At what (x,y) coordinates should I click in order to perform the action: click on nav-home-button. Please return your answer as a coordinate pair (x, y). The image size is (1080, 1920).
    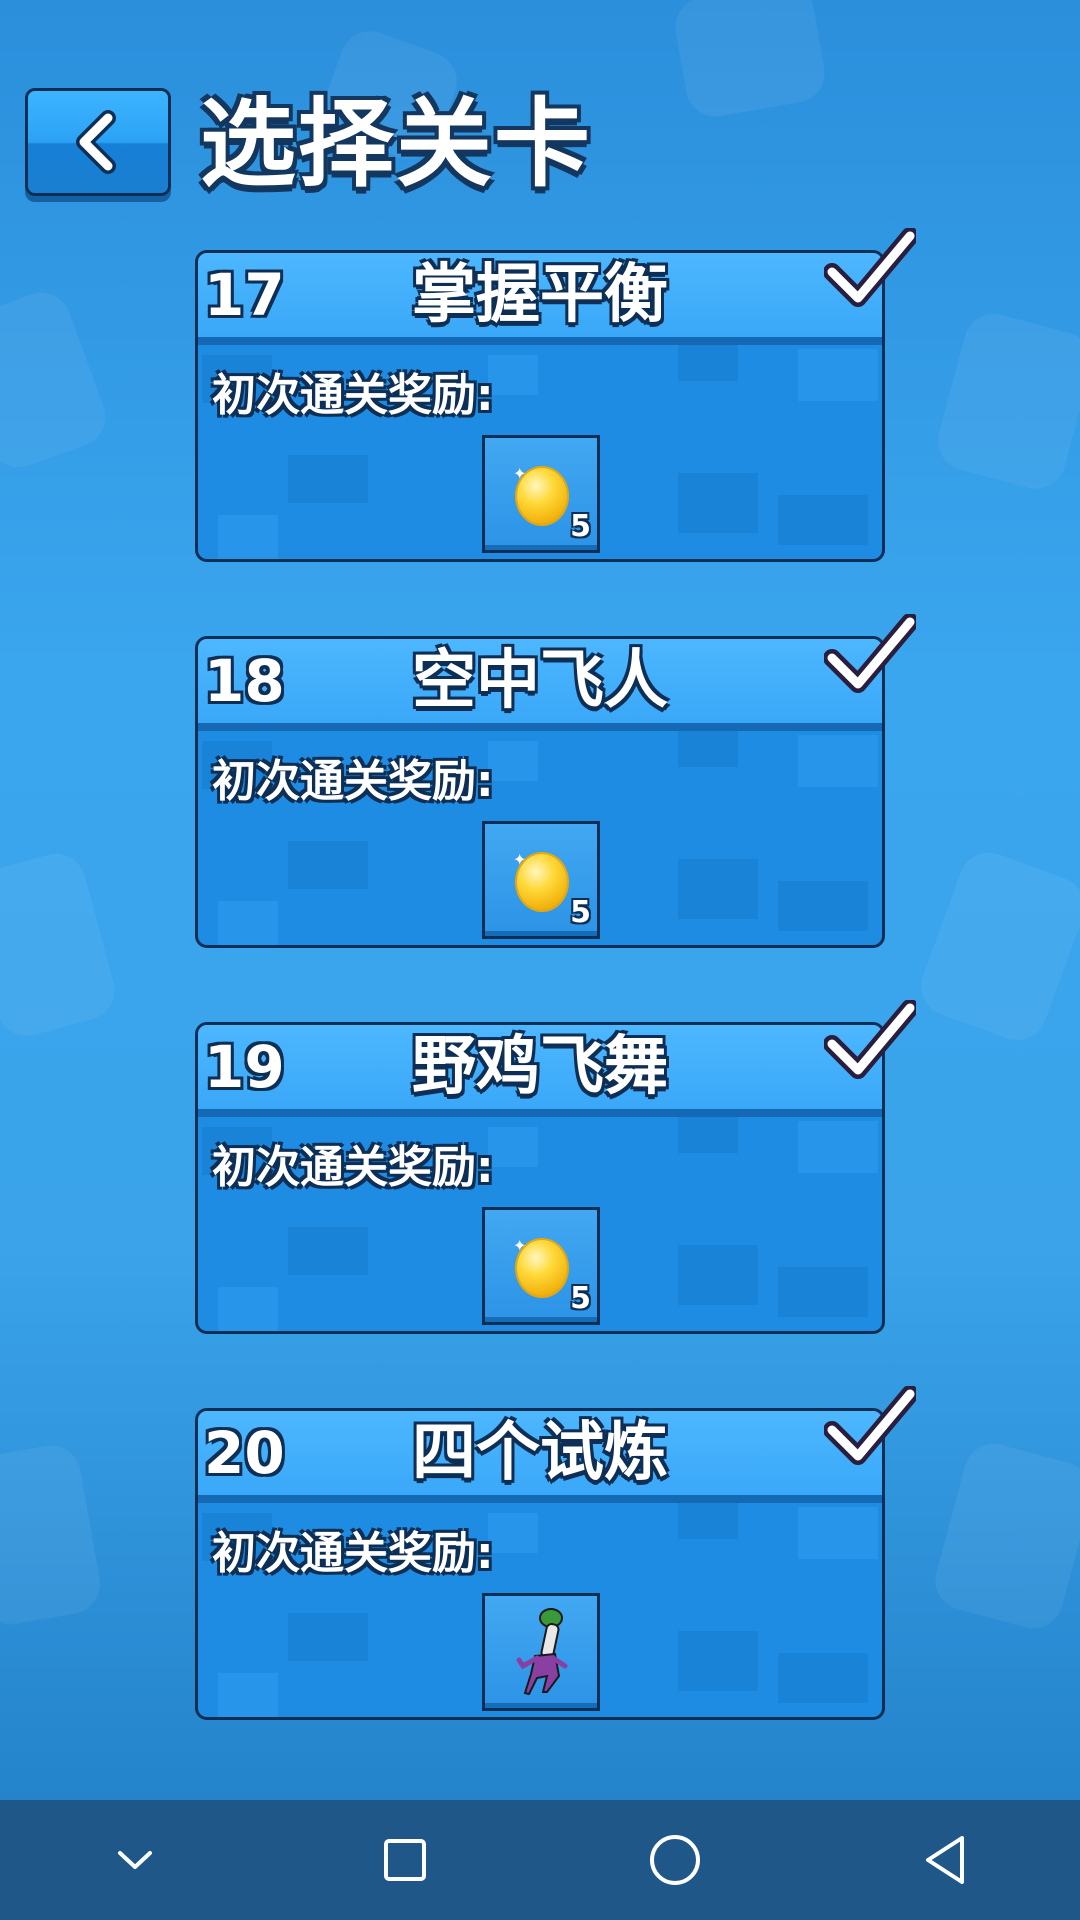
    Looking at the image, I should click on (675, 1860).